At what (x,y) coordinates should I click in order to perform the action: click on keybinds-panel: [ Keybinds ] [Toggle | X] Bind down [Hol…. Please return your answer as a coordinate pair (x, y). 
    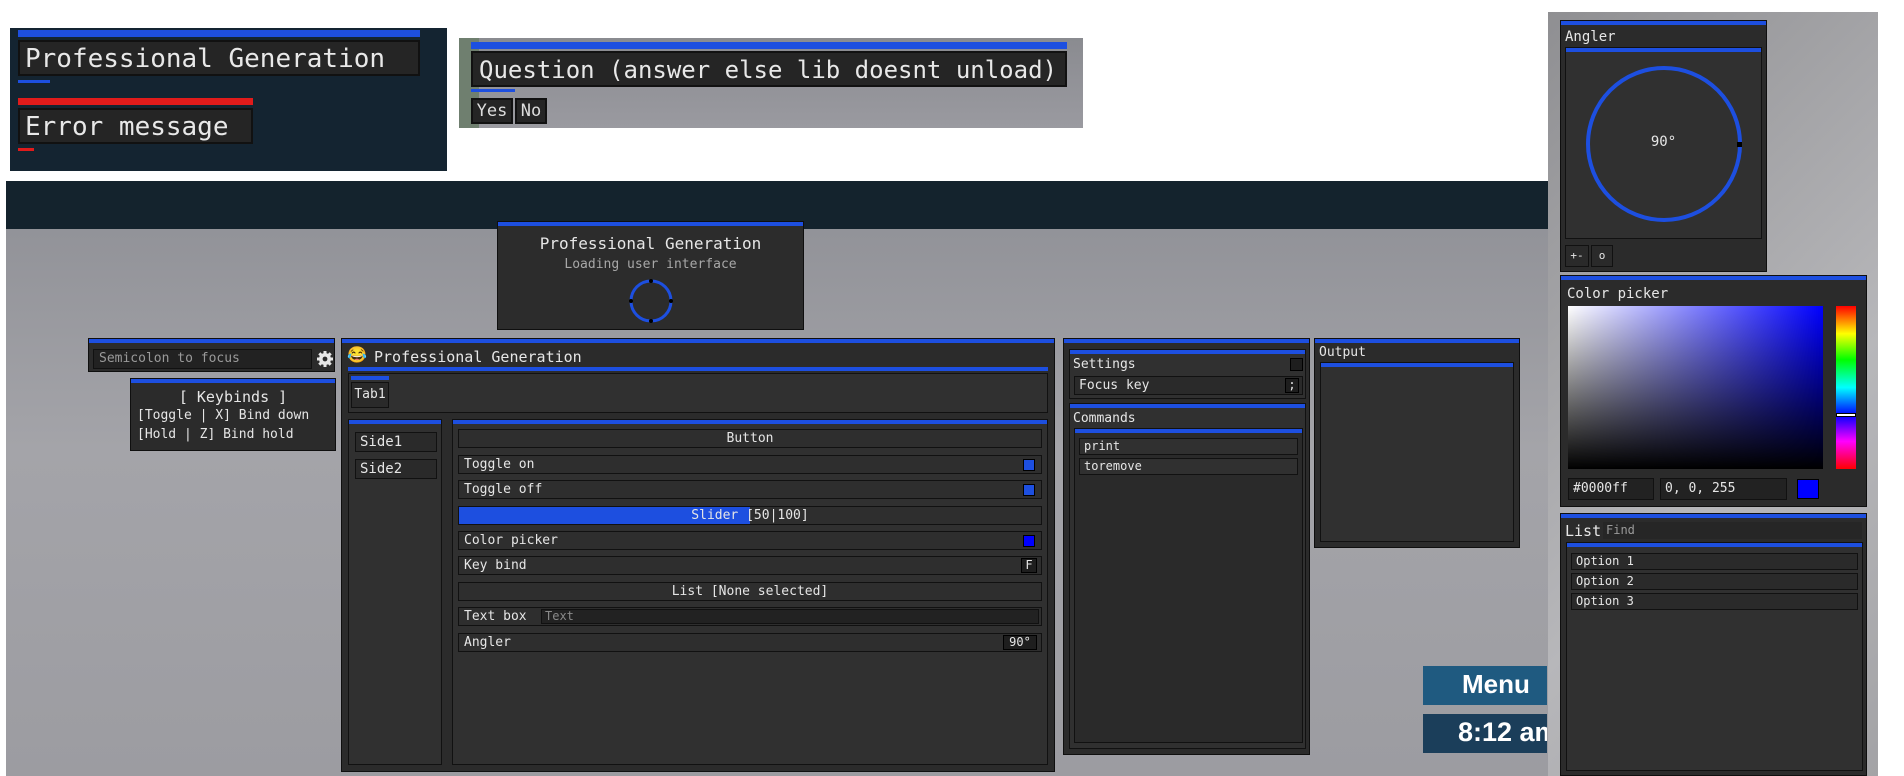
    Looking at the image, I should click on (233, 414).